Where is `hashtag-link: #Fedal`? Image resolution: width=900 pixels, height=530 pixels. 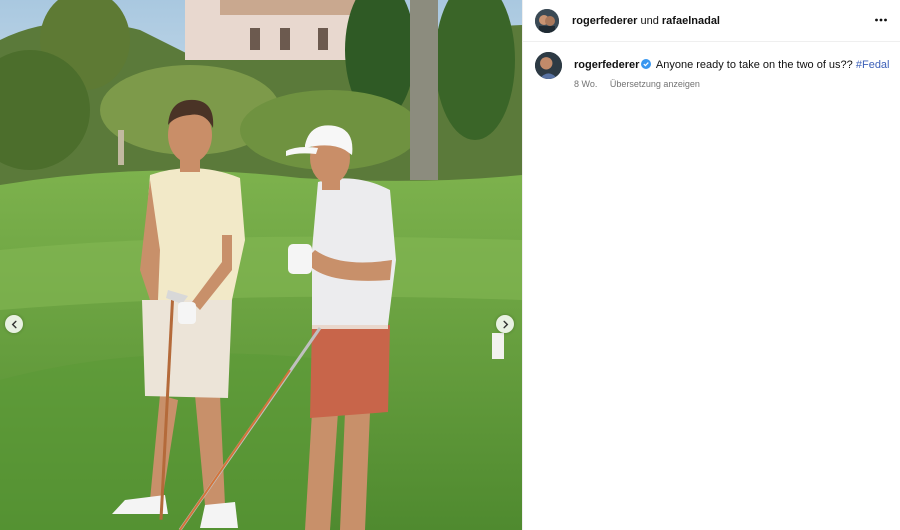 hashtag-link: #Fedal is located at coordinates (873, 65).